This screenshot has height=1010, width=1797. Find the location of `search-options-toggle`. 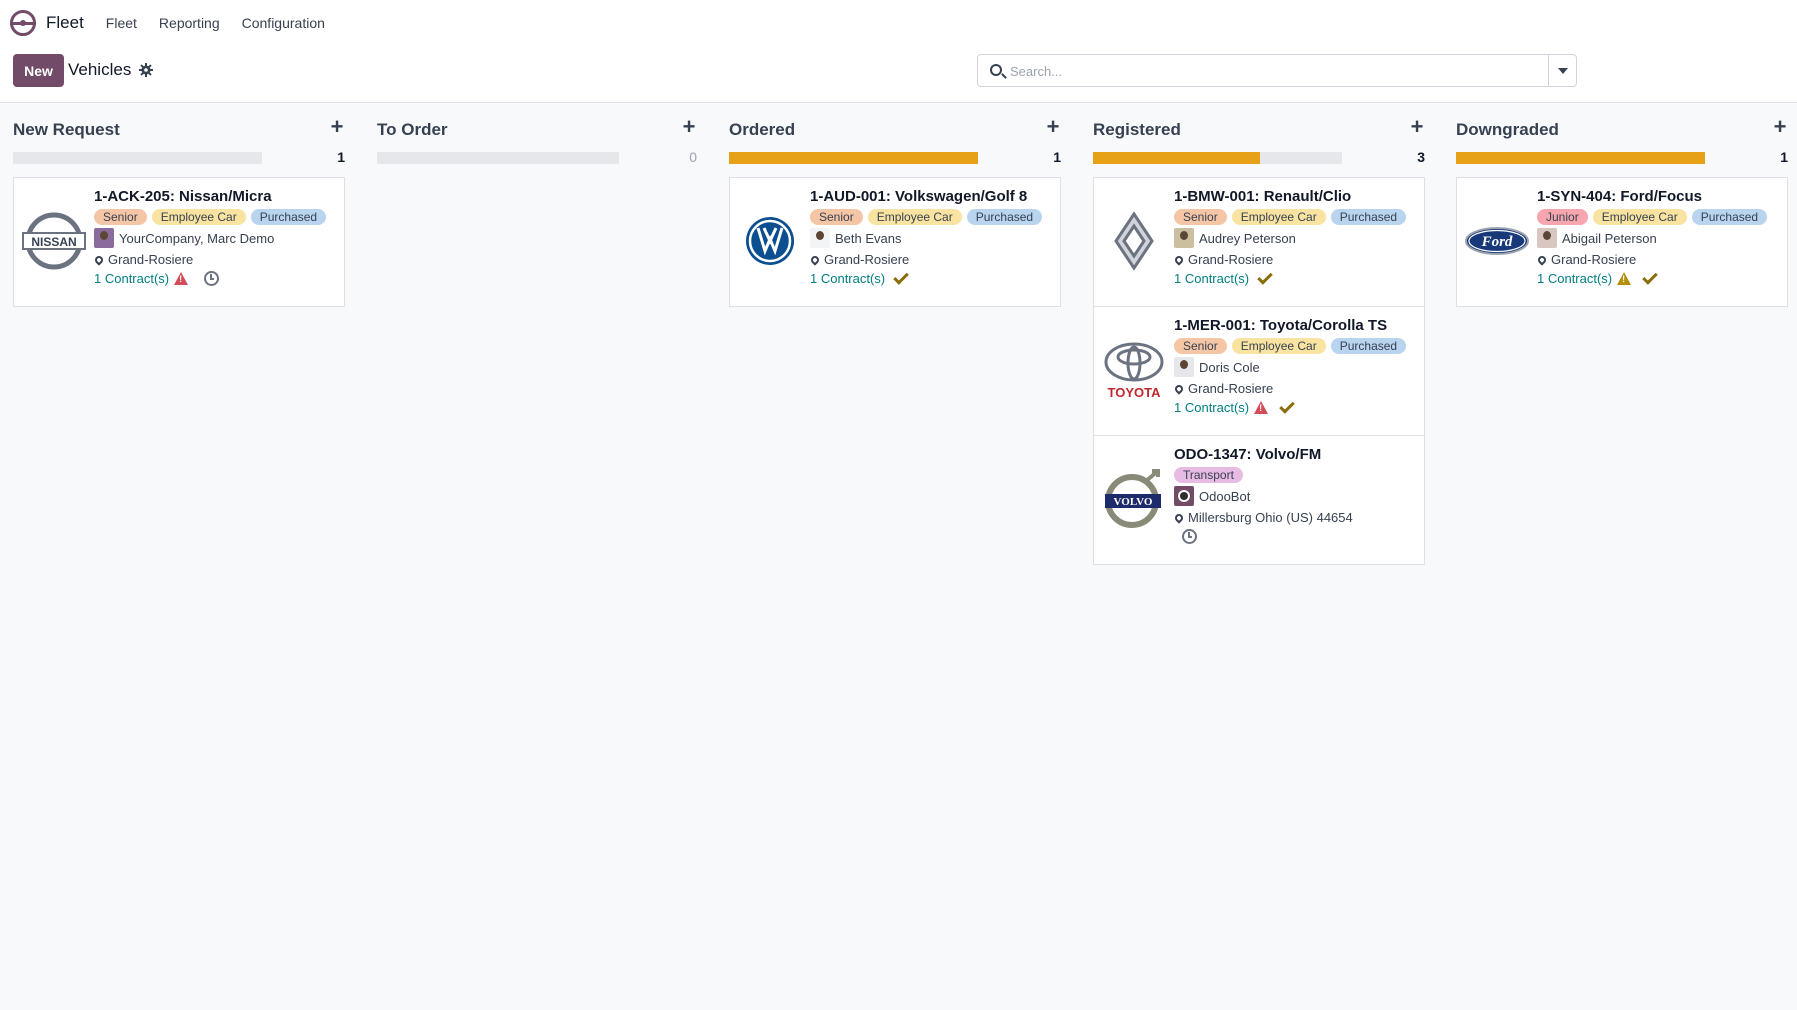

search-options-toggle is located at coordinates (1562, 70).